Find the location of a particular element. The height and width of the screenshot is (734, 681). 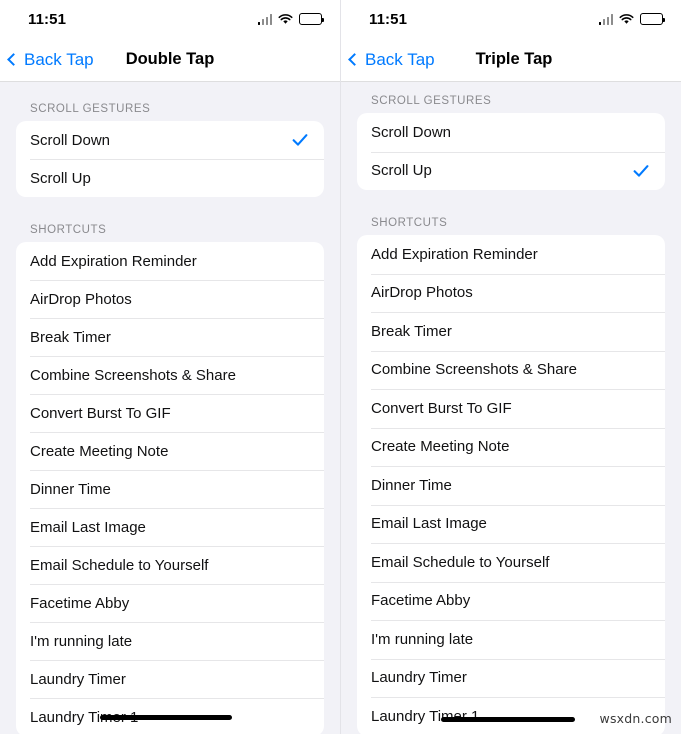

nav-bar: Back Tap Triple Tap is located at coordinates (511, 60).